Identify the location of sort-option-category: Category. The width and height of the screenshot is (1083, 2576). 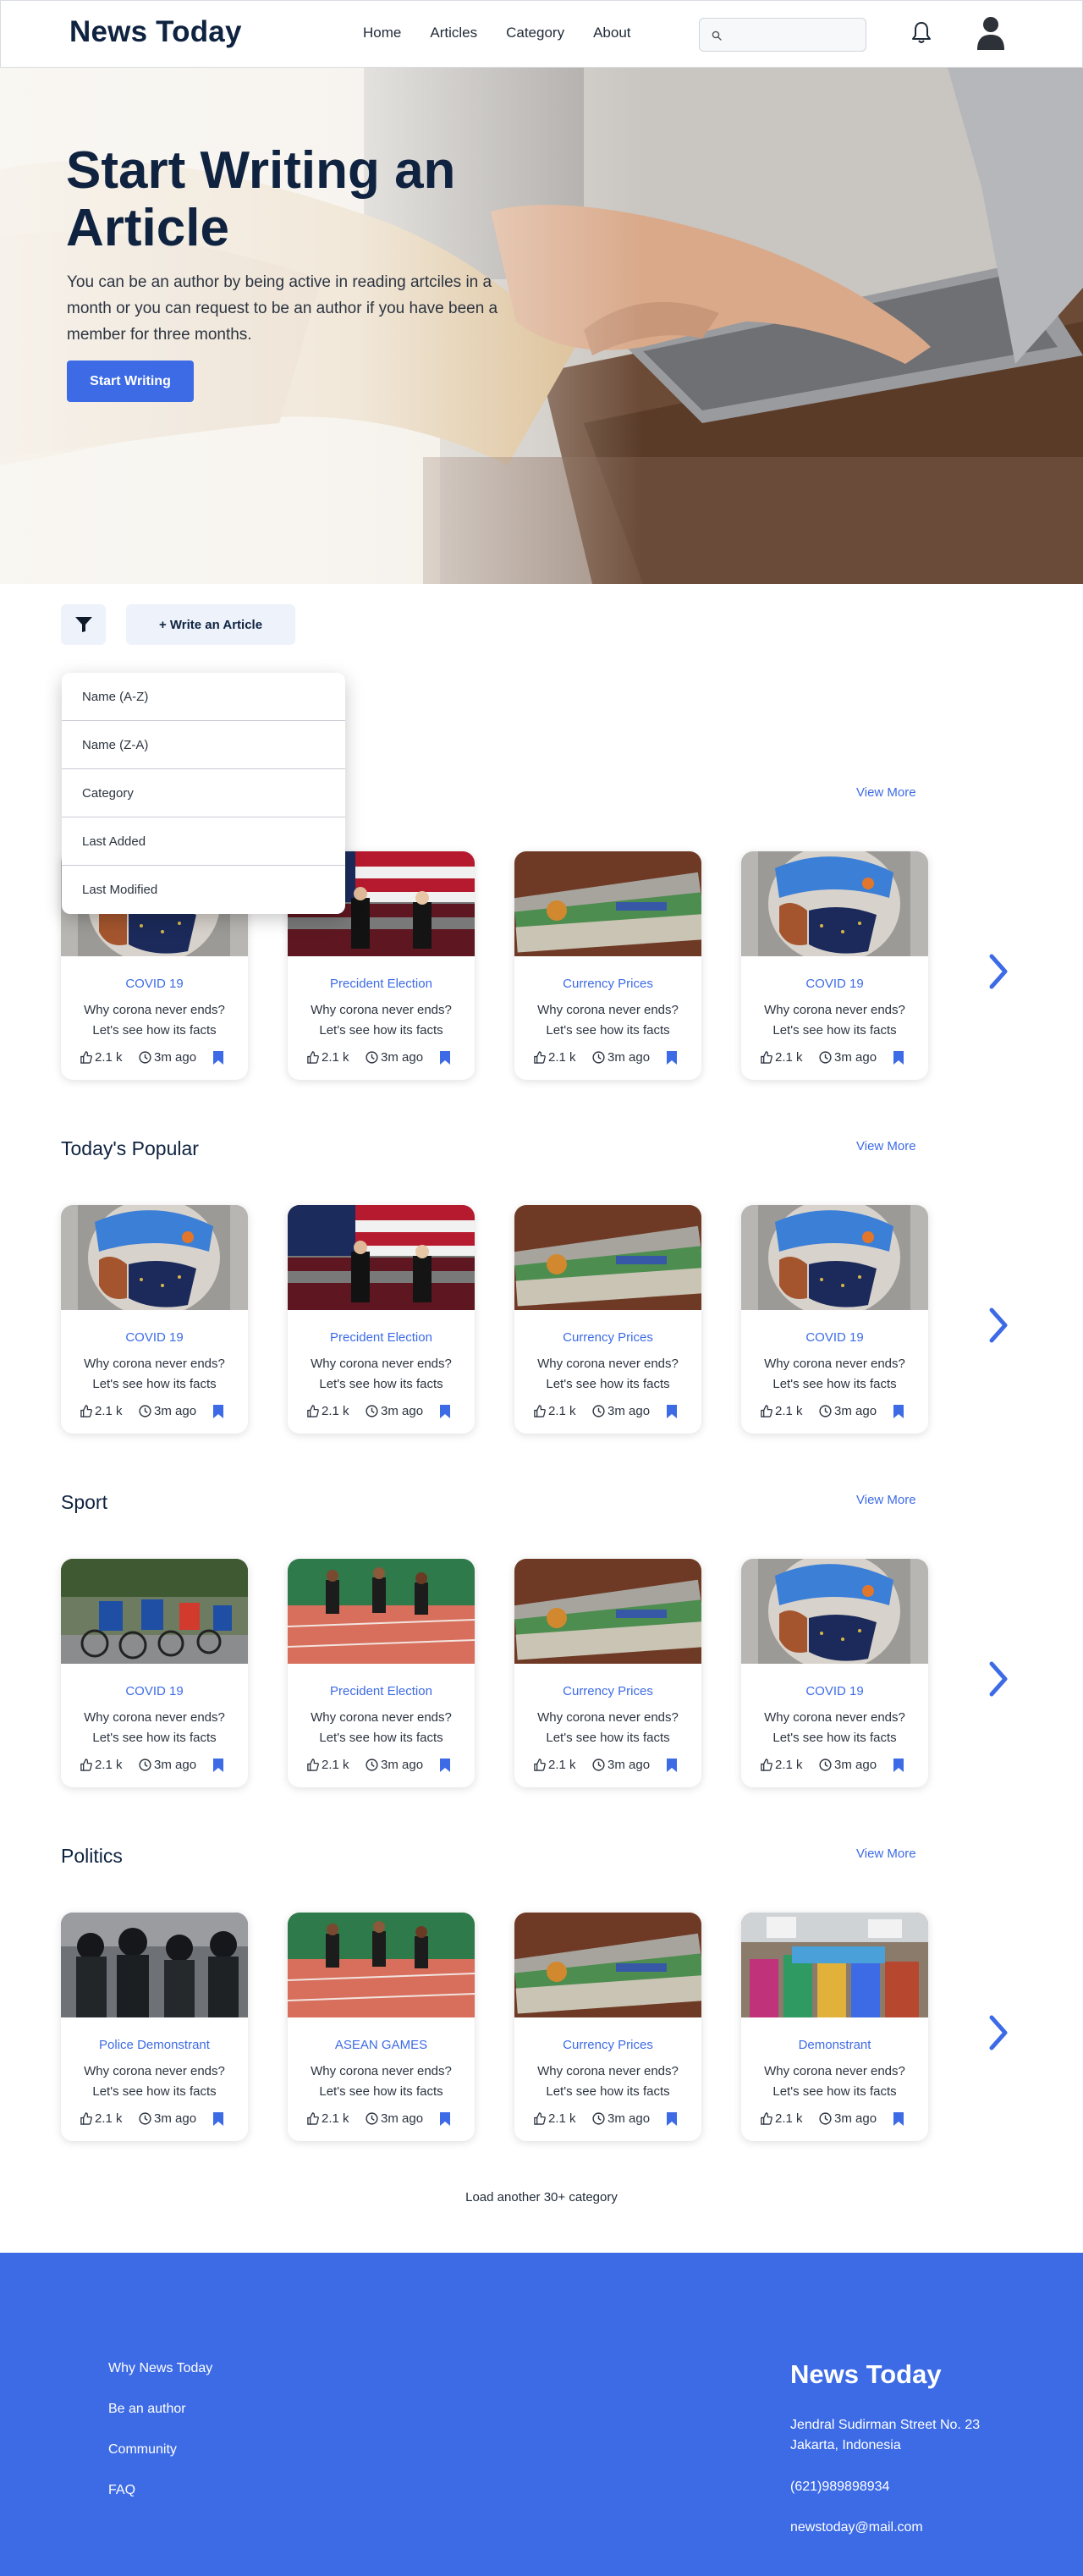
(203, 793).